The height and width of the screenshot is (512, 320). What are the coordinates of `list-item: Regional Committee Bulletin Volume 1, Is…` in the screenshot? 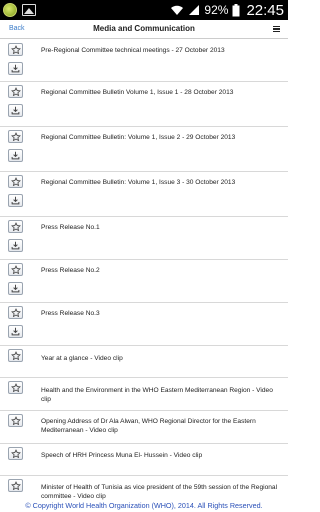 It's located at (144, 104).